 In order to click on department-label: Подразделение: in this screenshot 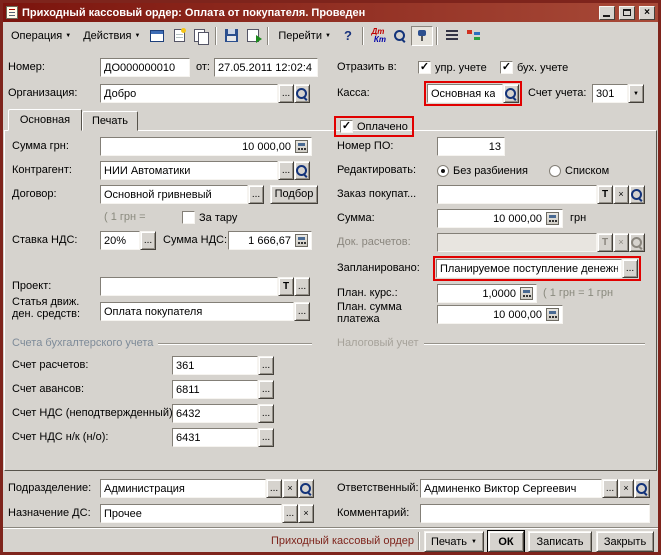, I will do `click(50, 488)`.